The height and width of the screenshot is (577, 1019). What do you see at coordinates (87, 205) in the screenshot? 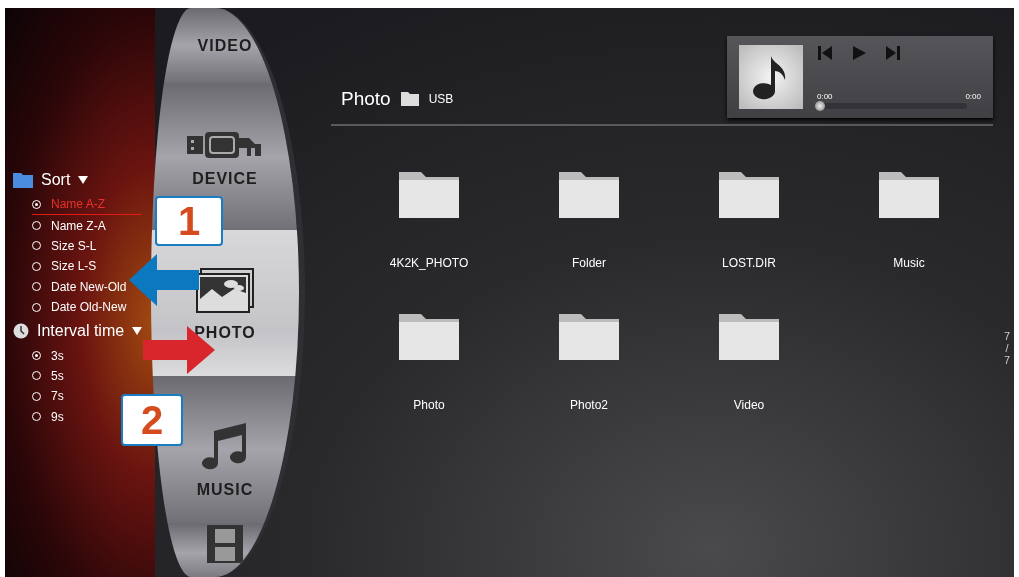
I see `option-item: Name A-Z` at bounding box center [87, 205].